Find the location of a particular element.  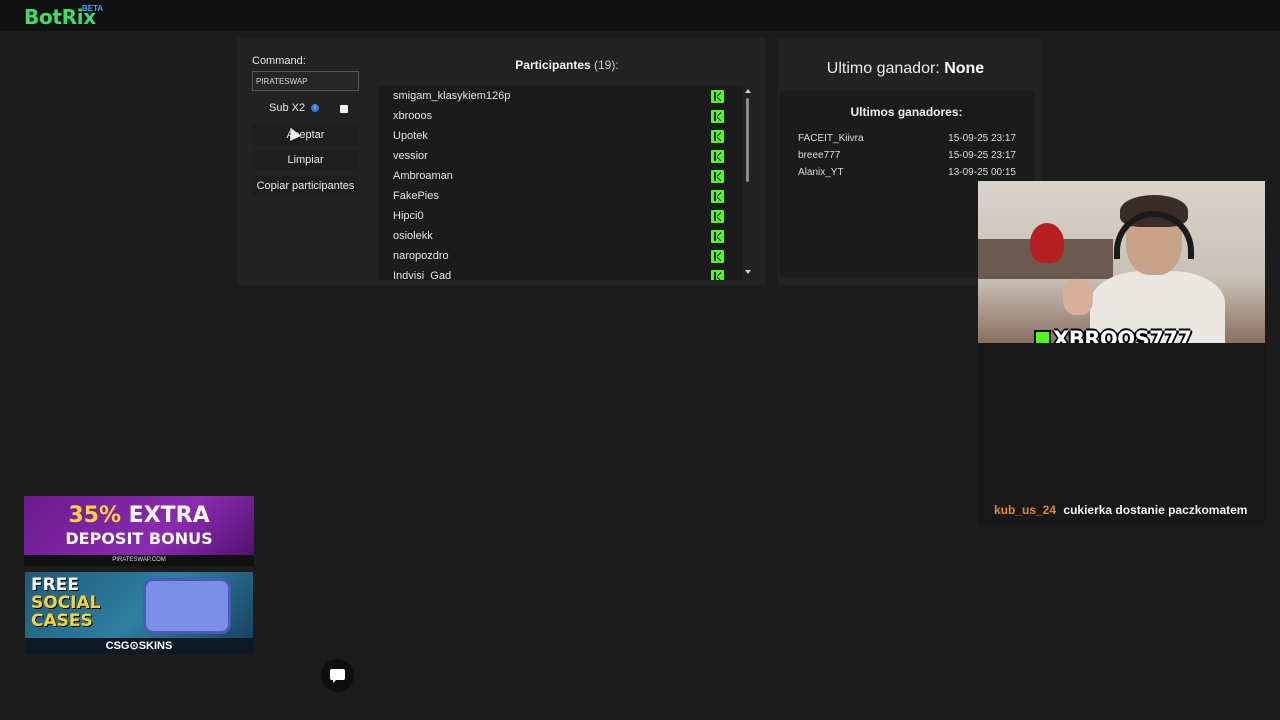

participant-name: osiolekk is located at coordinates (413, 236).